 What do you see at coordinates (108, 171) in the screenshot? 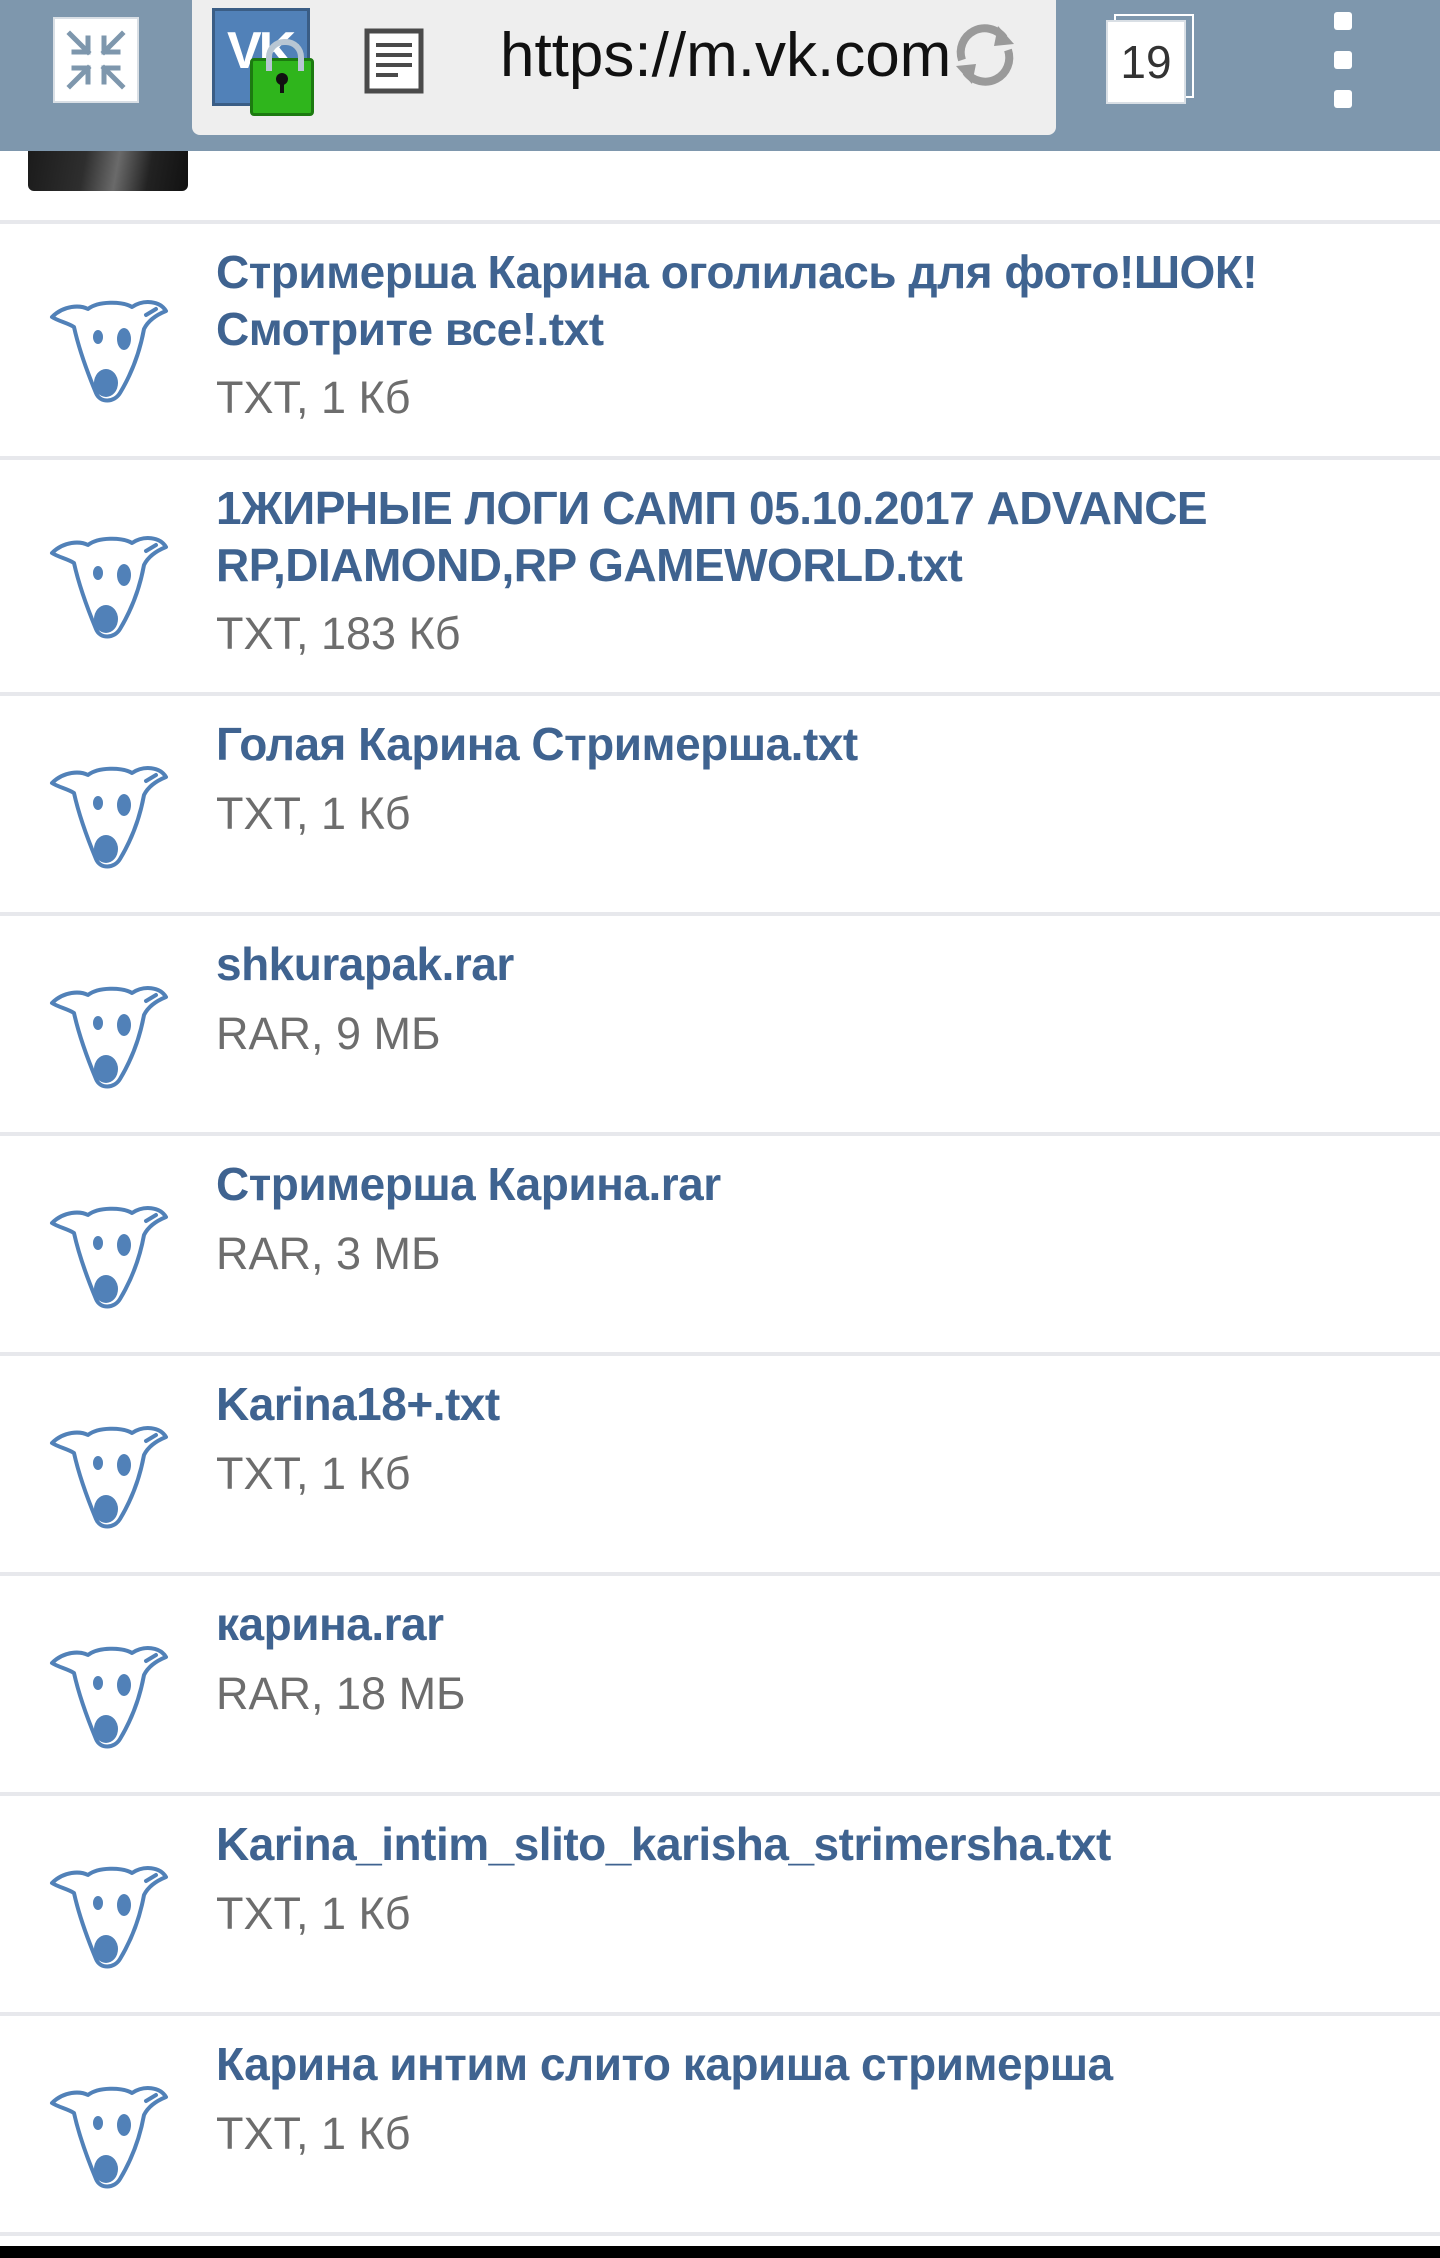
I see `previous-item-thumbnail` at bounding box center [108, 171].